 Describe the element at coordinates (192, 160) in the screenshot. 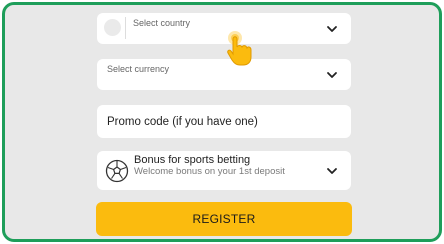

I see `bonus-title: Bonus for sports betting` at that location.